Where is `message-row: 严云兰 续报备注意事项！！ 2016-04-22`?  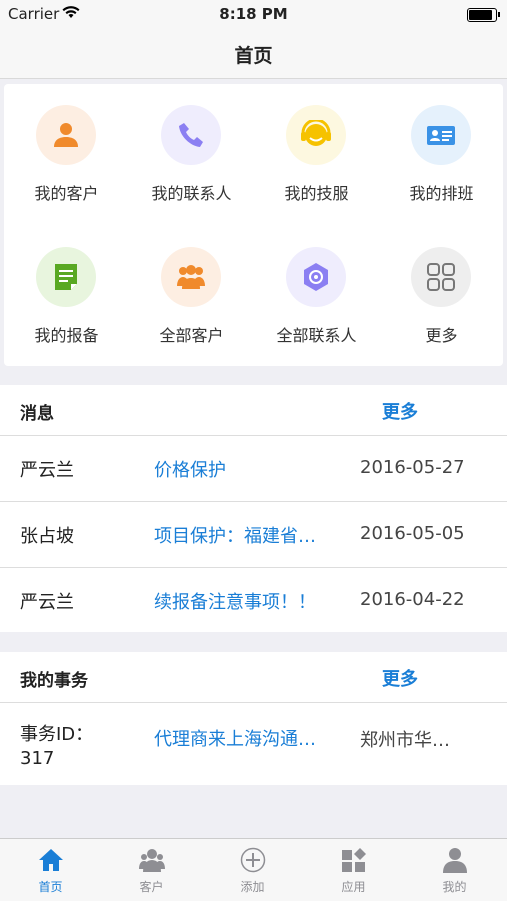 message-row: 严云兰 续报备注意事项！！ 2016-04-22 is located at coordinates (253, 600).